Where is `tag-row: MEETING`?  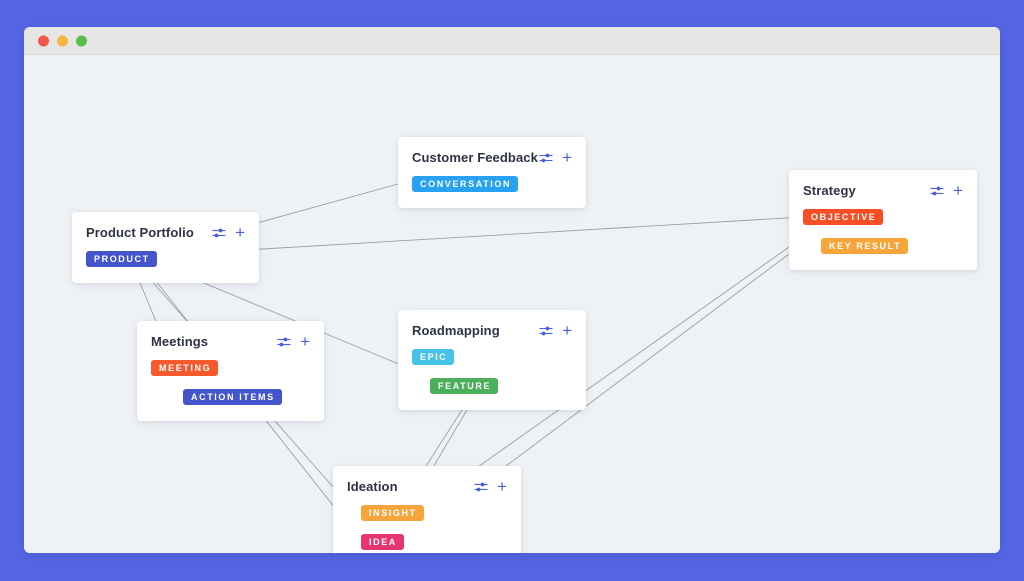
tag-row: MEETING is located at coordinates (230, 367).